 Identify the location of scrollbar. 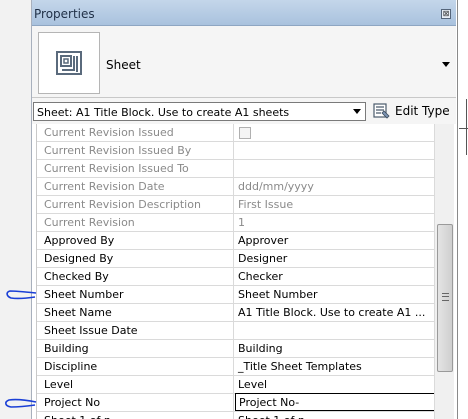
(444, 271).